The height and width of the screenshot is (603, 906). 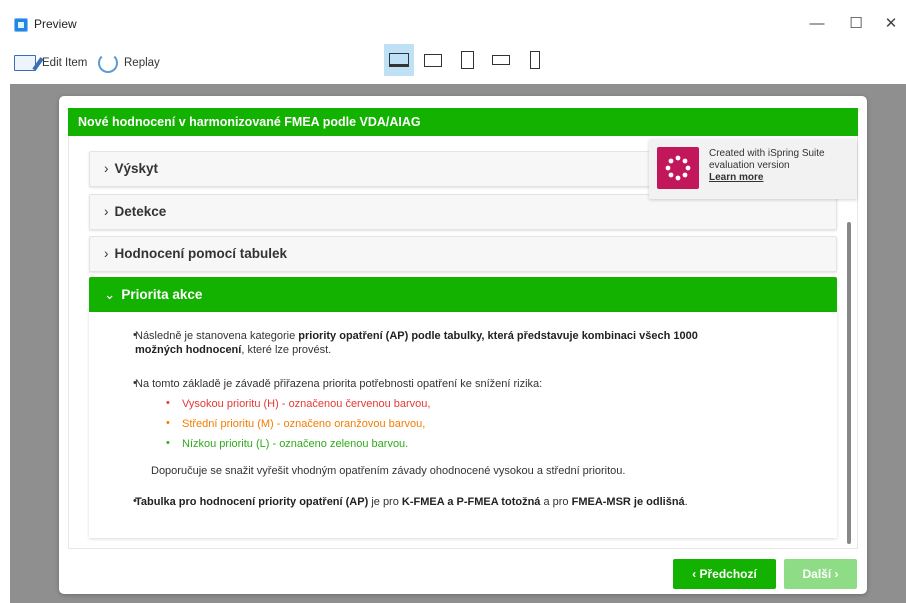 I want to click on text: , které lze provést., so click(x=286, y=350).